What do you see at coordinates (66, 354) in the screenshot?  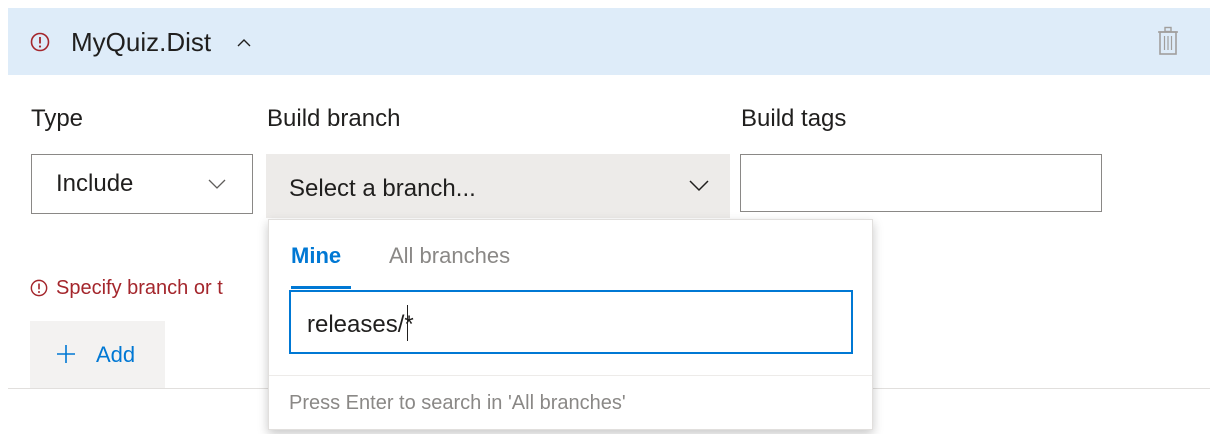 I see `plus-icon` at bounding box center [66, 354].